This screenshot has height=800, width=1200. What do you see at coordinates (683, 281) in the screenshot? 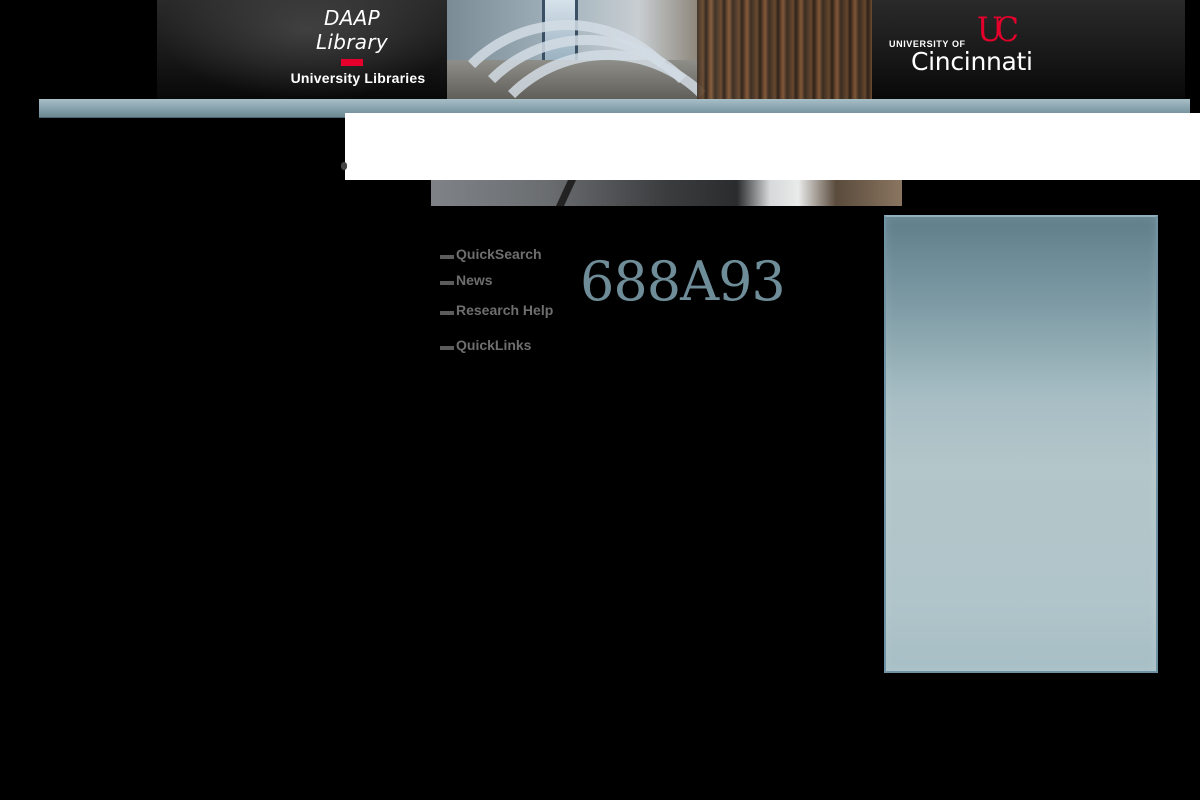
I see `code-heading: 688A93` at bounding box center [683, 281].